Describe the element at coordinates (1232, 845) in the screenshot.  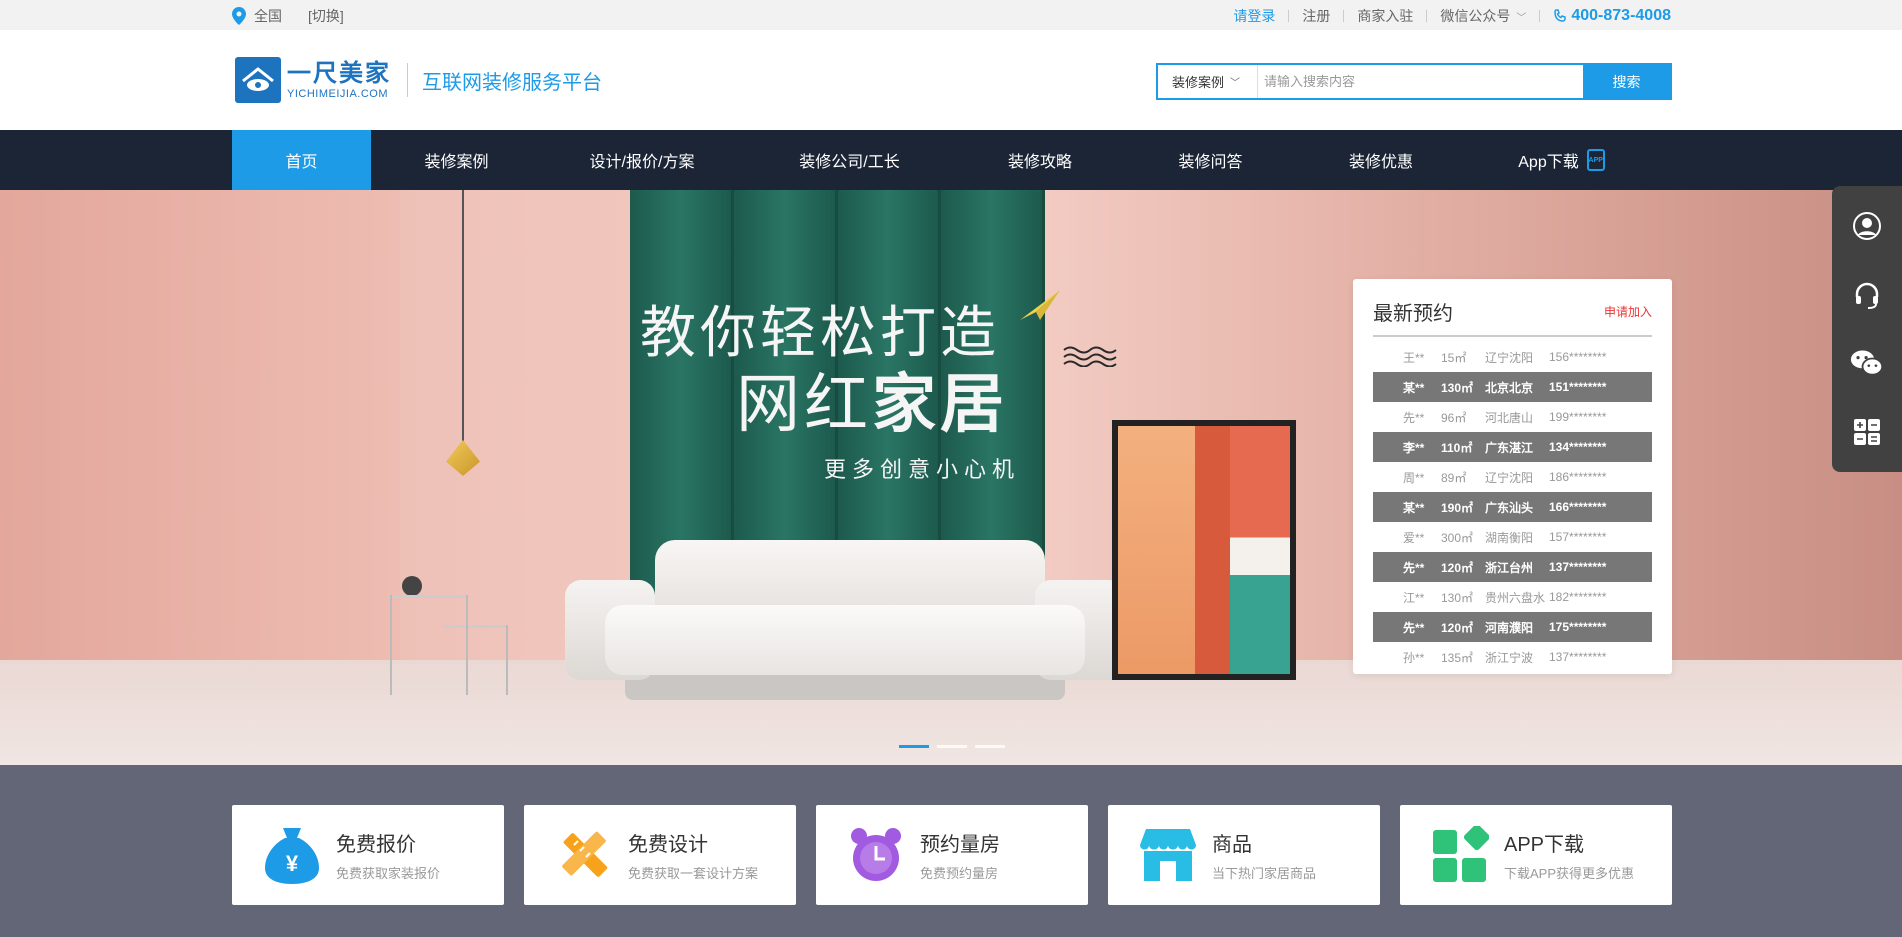
I see `feature-title: 商品` at that location.